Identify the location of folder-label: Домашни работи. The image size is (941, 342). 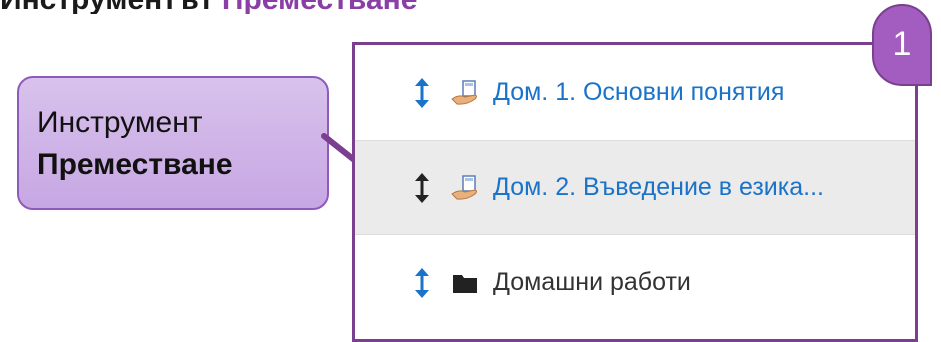
(592, 282).